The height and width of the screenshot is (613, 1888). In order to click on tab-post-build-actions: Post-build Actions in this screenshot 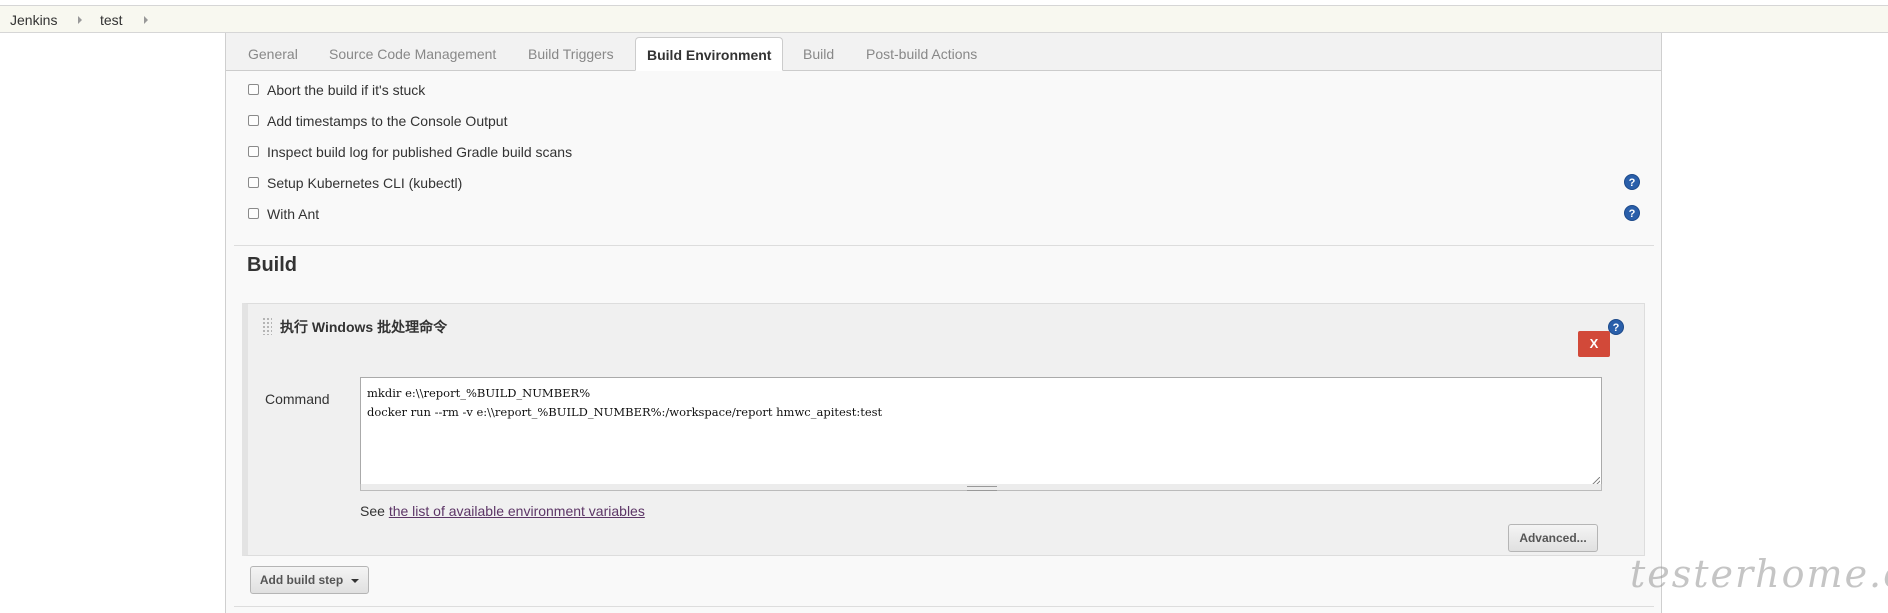, I will do `click(921, 54)`.